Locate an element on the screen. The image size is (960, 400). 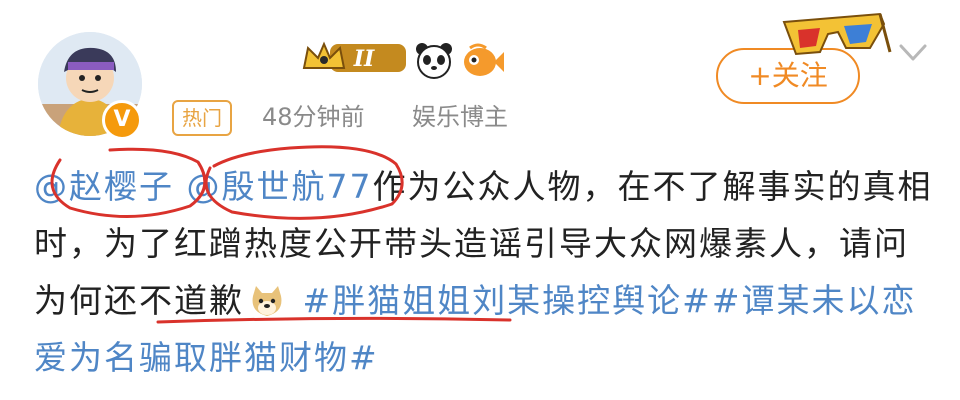
level-crown-icon: II is located at coordinates (354, 56).